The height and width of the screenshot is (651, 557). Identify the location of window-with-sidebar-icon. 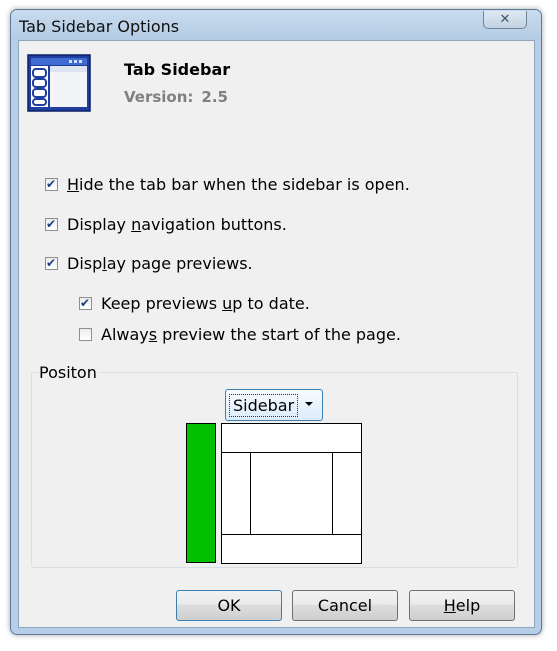
(59, 83).